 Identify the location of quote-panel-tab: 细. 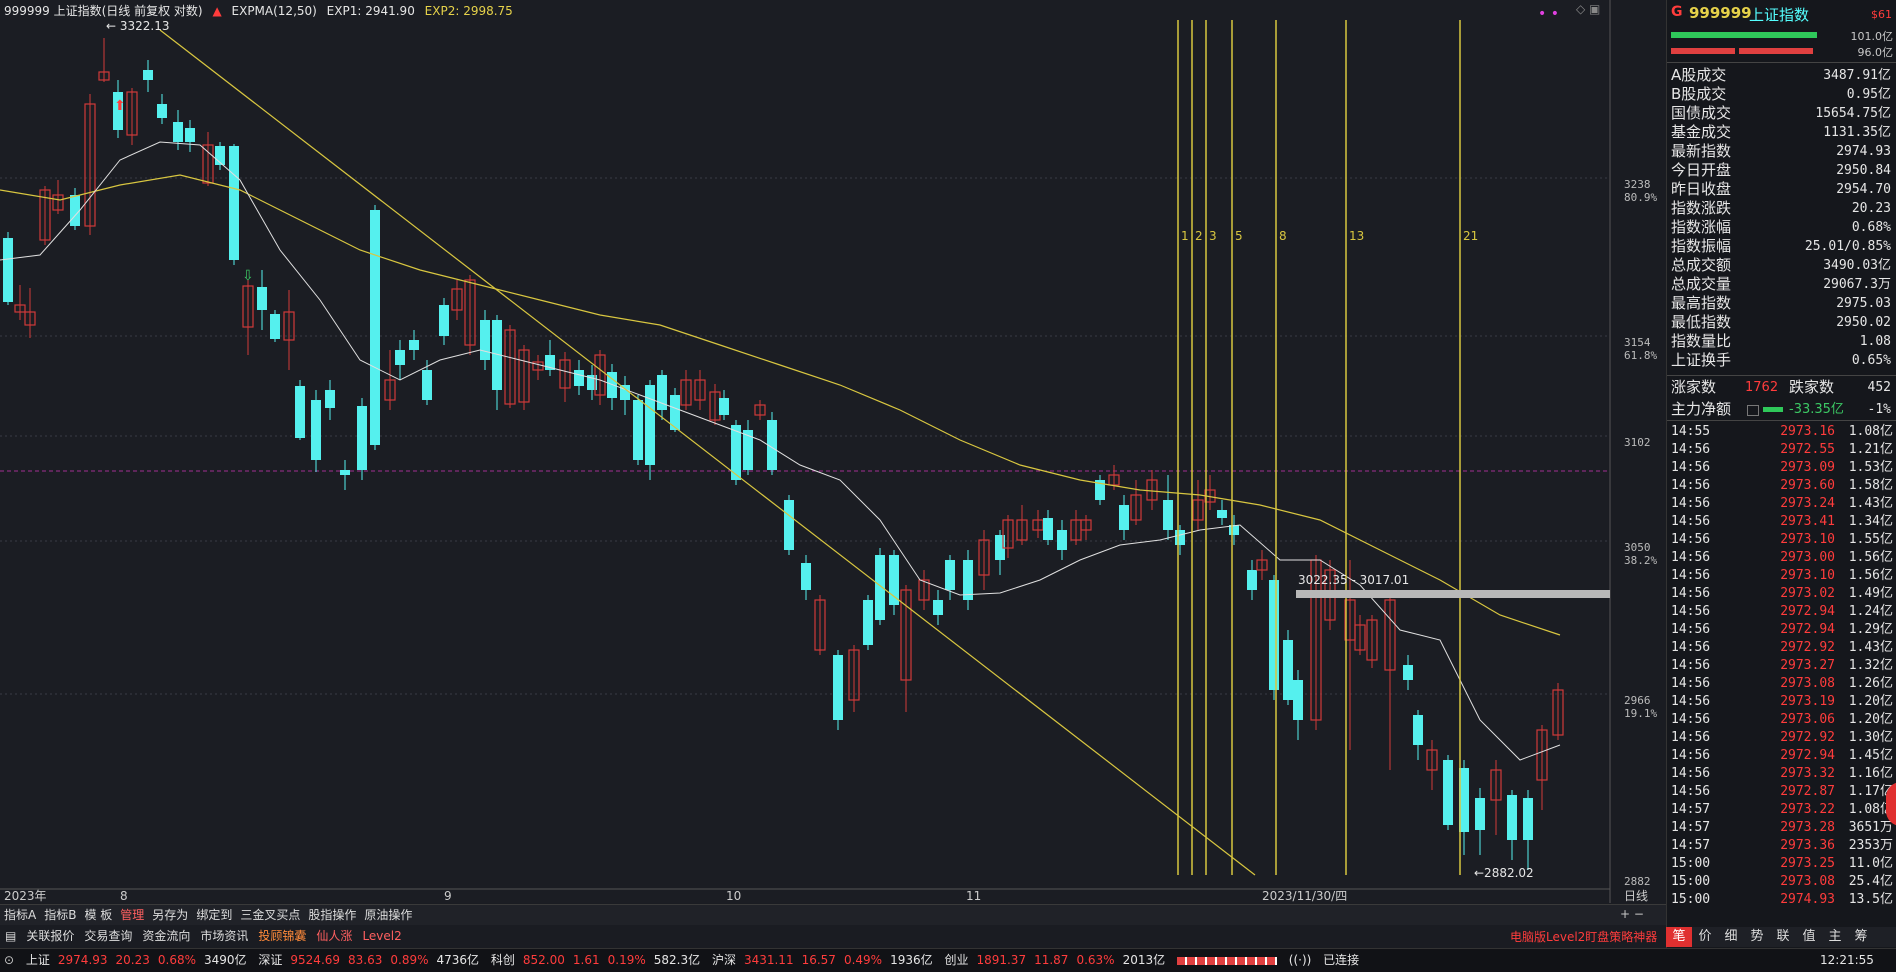
(1731, 937).